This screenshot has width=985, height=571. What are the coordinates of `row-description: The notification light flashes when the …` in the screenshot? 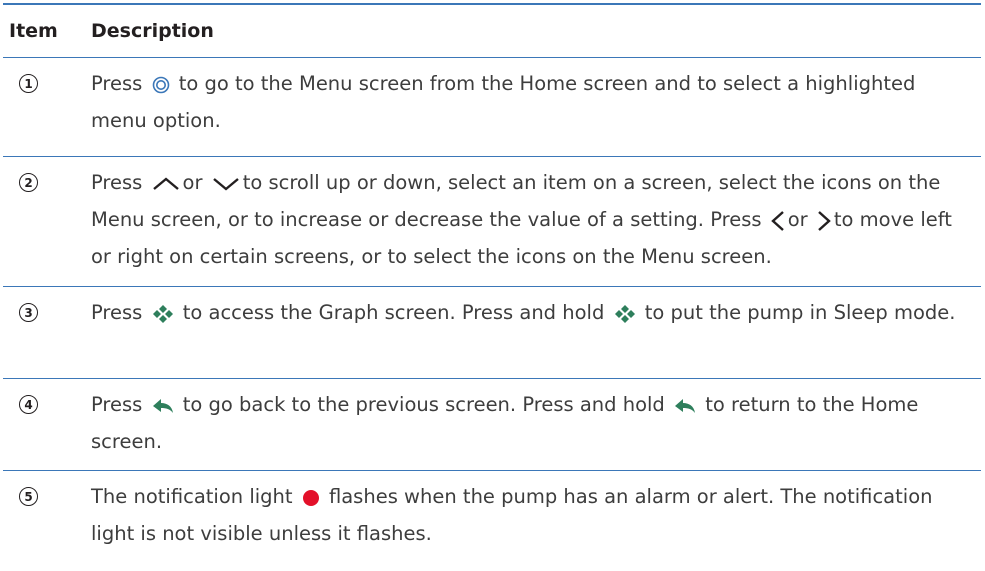 It's located at (512, 515).